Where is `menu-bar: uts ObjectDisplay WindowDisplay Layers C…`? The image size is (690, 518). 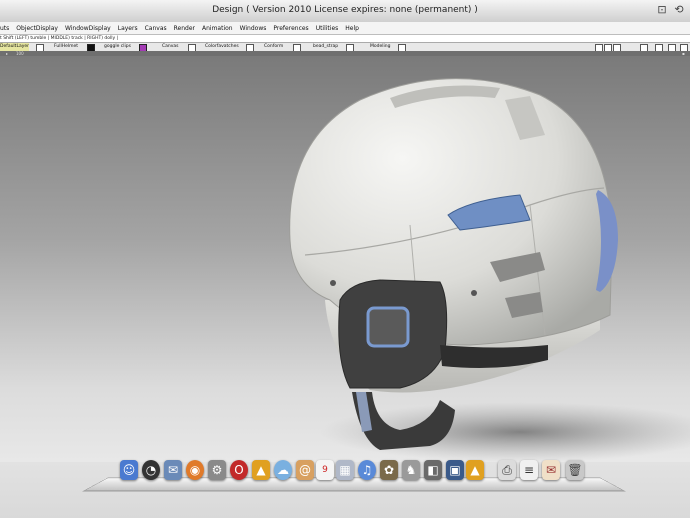
menu-bar: uts ObjectDisplay WindowDisplay Layers C… is located at coordinates (345, 28).